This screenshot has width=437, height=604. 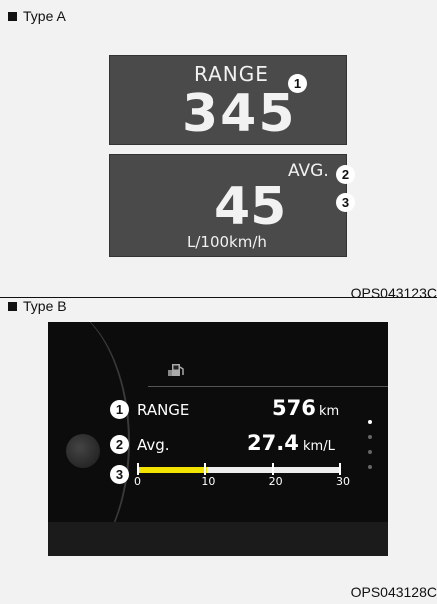 I want to click on header-rule, so click(x=268, y=386).